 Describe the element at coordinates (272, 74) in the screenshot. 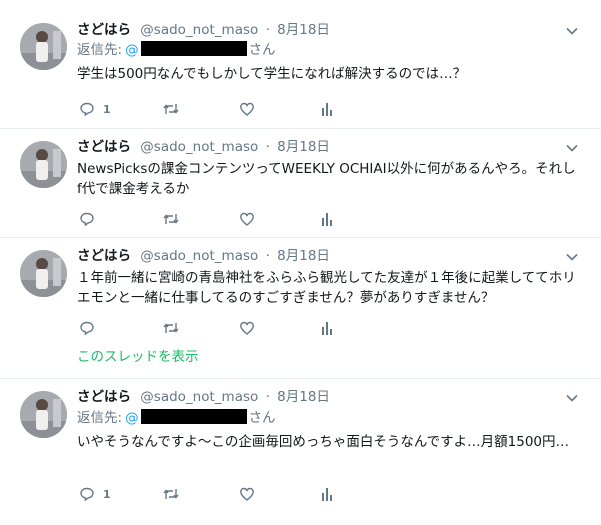

I see `tweet-text: 学生は500円なんでもしかして学生になれば解決するのでは…？` at that location.